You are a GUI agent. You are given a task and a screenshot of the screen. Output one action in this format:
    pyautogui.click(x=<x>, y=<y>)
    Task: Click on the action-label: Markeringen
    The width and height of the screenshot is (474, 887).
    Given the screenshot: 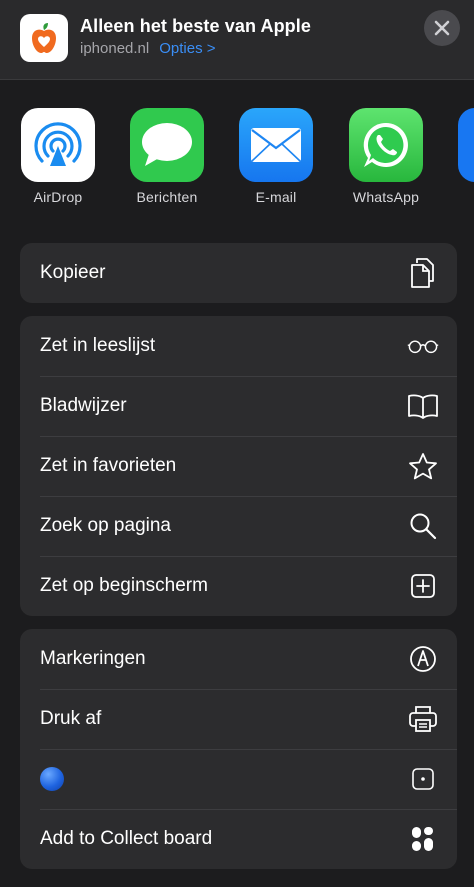 What is the action you would take?
    pyautogui.click(x=93, y=658)
    